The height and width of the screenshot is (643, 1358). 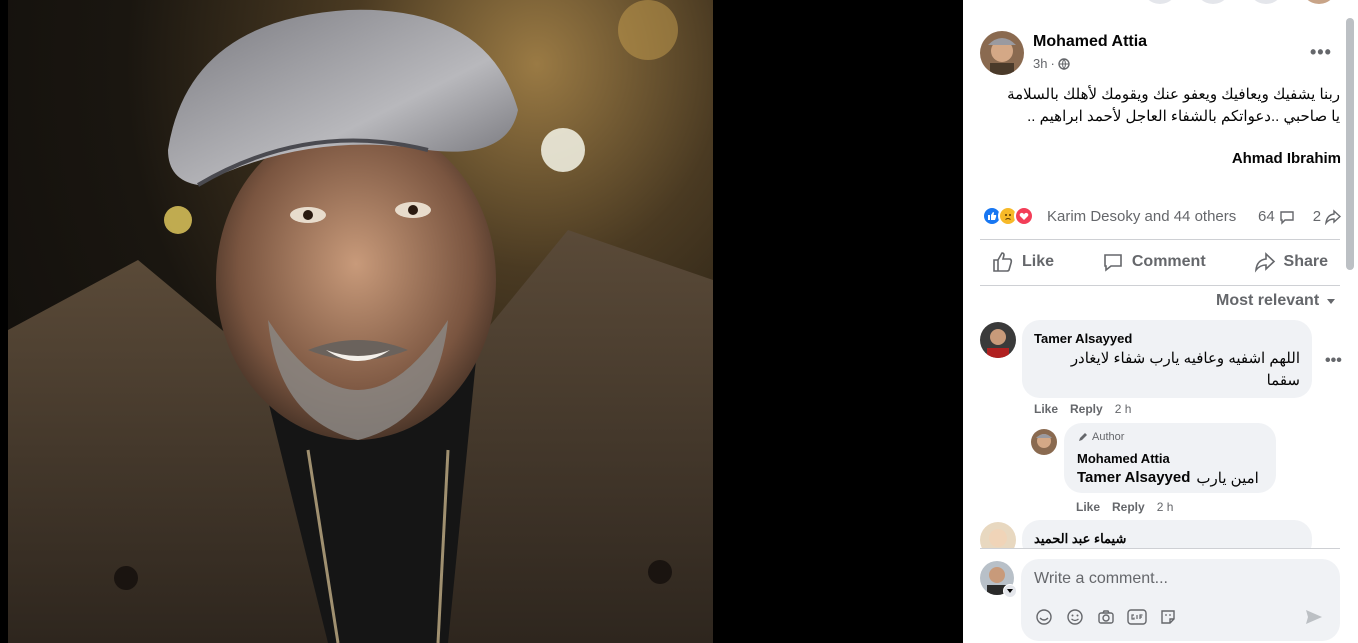 What do you see at coordinates (1350, 144) in the screenshot?
I see `scrollbar` at bounding box center [1350, 144].